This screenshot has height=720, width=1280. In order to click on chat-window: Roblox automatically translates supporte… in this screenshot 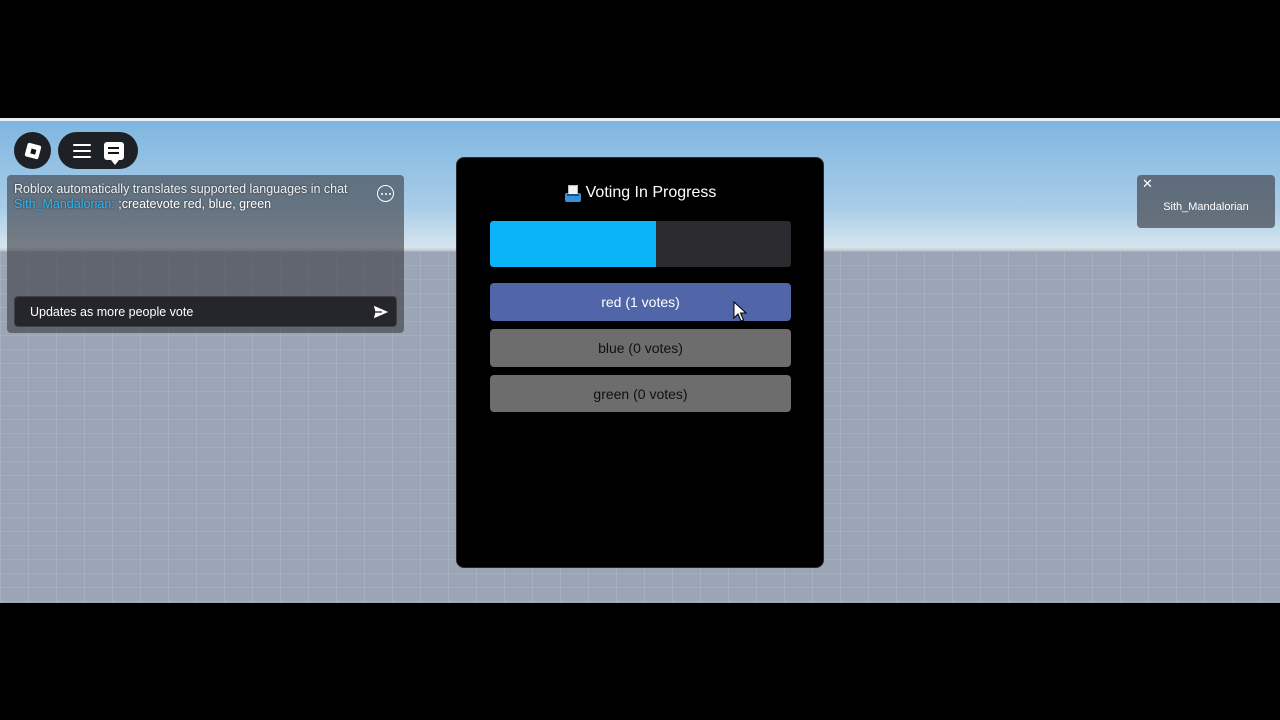, I will do `click(205, 254)`.